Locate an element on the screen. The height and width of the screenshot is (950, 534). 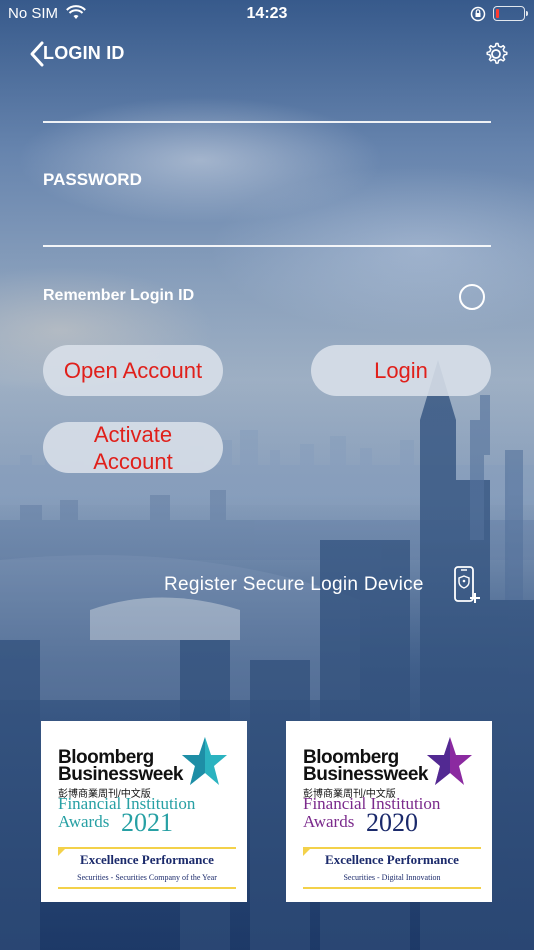
status-bar: No SIM 14:23 is located at coordinates (267, 14).